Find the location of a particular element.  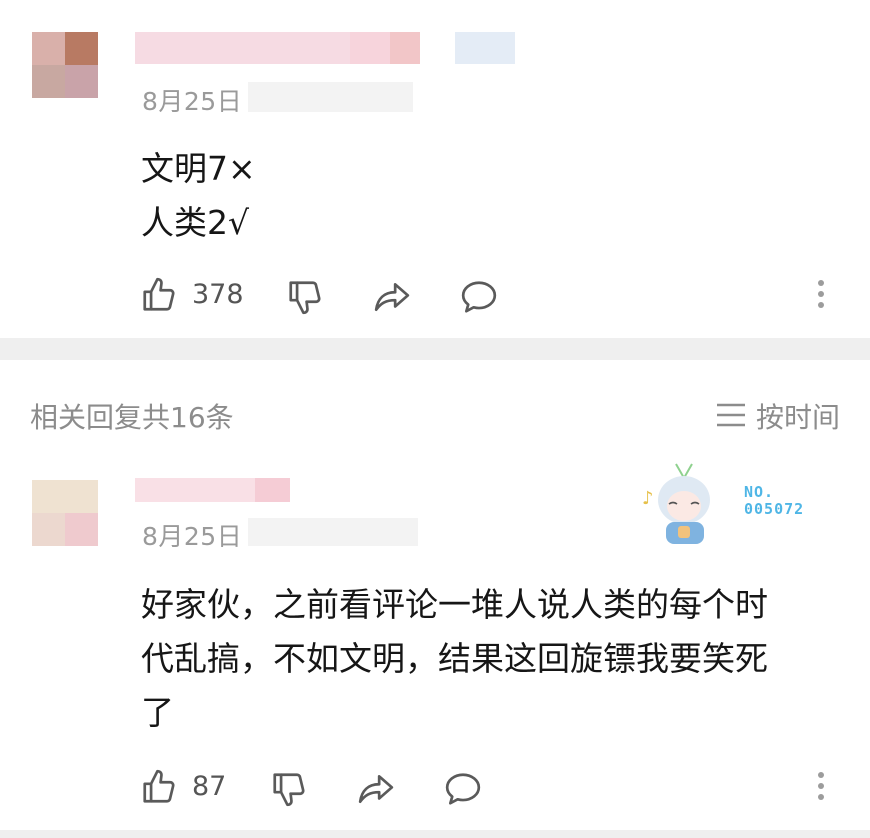

badge-number: NO. 005072 is located at coordinates (774, 501).